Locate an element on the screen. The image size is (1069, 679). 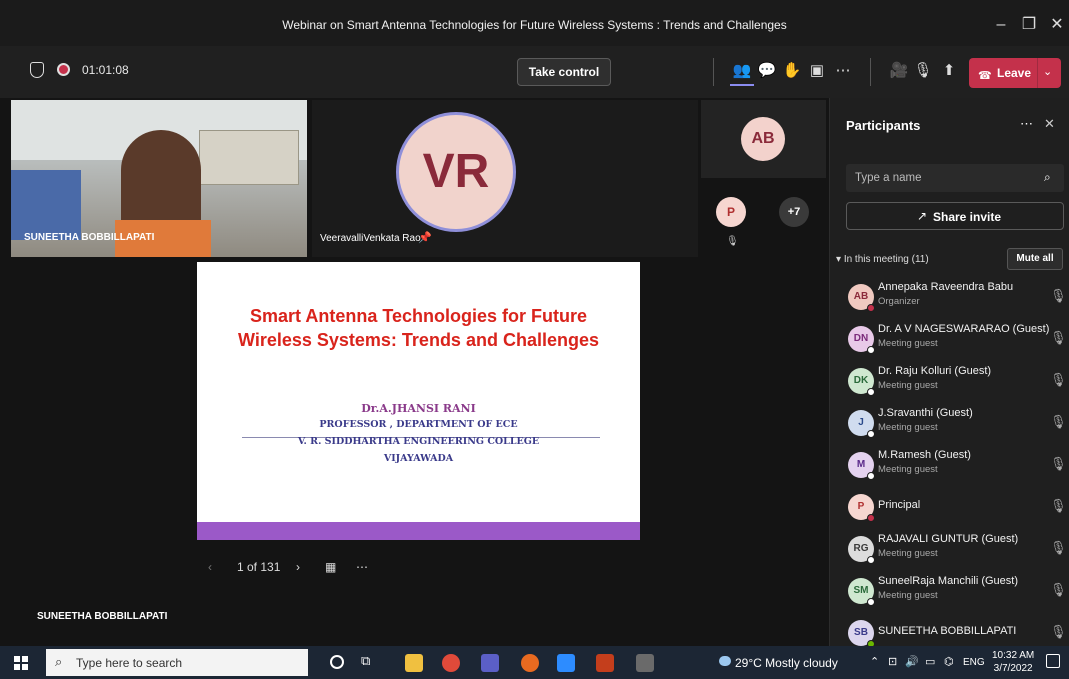
chevron-up-icon: ⌃ is located at coordinates (874, 661).